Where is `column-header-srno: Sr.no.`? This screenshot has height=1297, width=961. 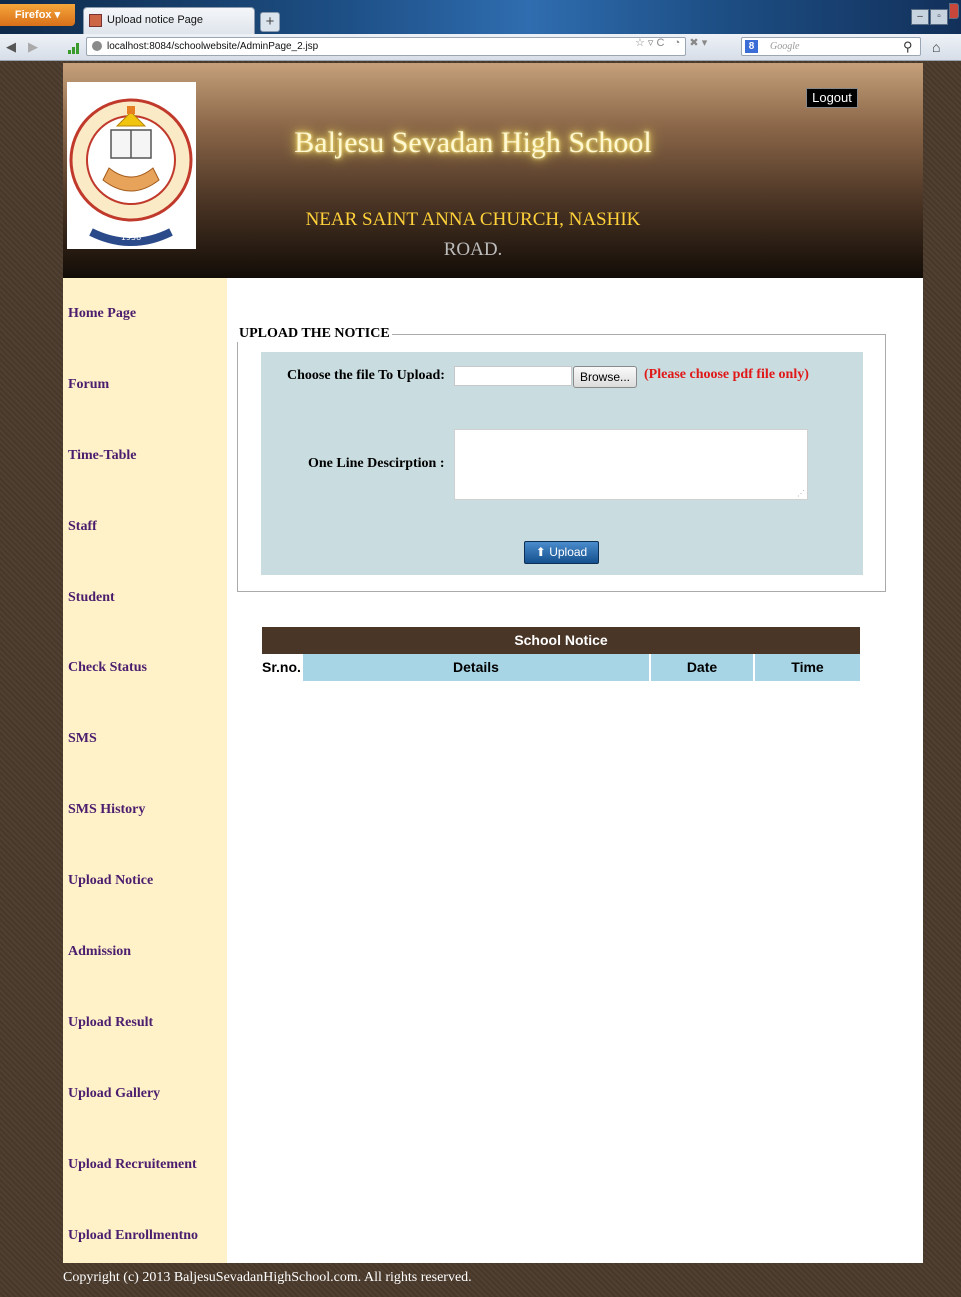 column-header-srno: Sr.no. is located at coordinates (282, 667).